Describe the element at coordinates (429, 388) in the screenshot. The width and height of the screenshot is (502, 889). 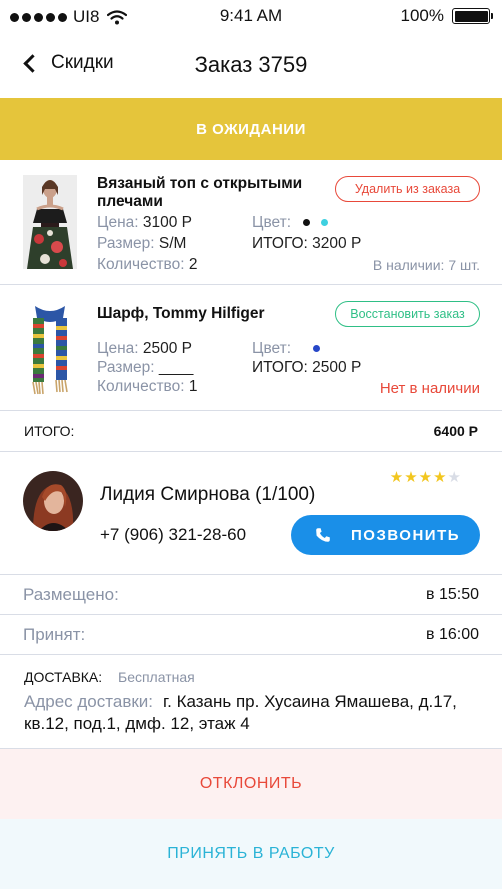
I see `availability-out-of-stock: Нет в наличии` at that location.